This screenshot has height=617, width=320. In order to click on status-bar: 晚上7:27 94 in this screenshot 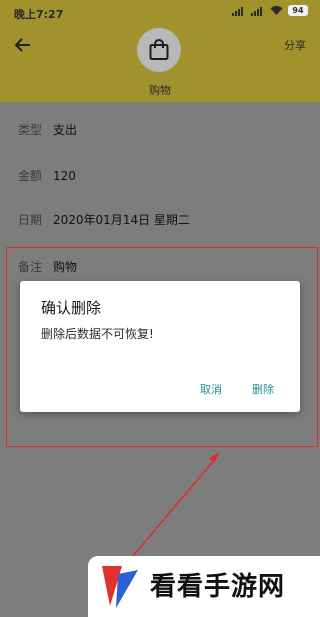, I will do `click(160, 12)`.